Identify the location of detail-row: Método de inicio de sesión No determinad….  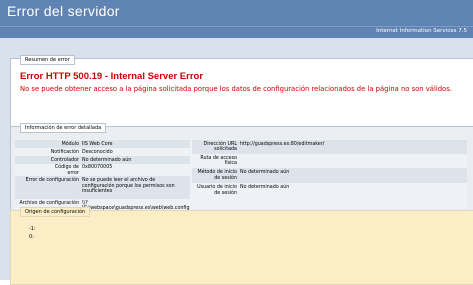
(329, 175).